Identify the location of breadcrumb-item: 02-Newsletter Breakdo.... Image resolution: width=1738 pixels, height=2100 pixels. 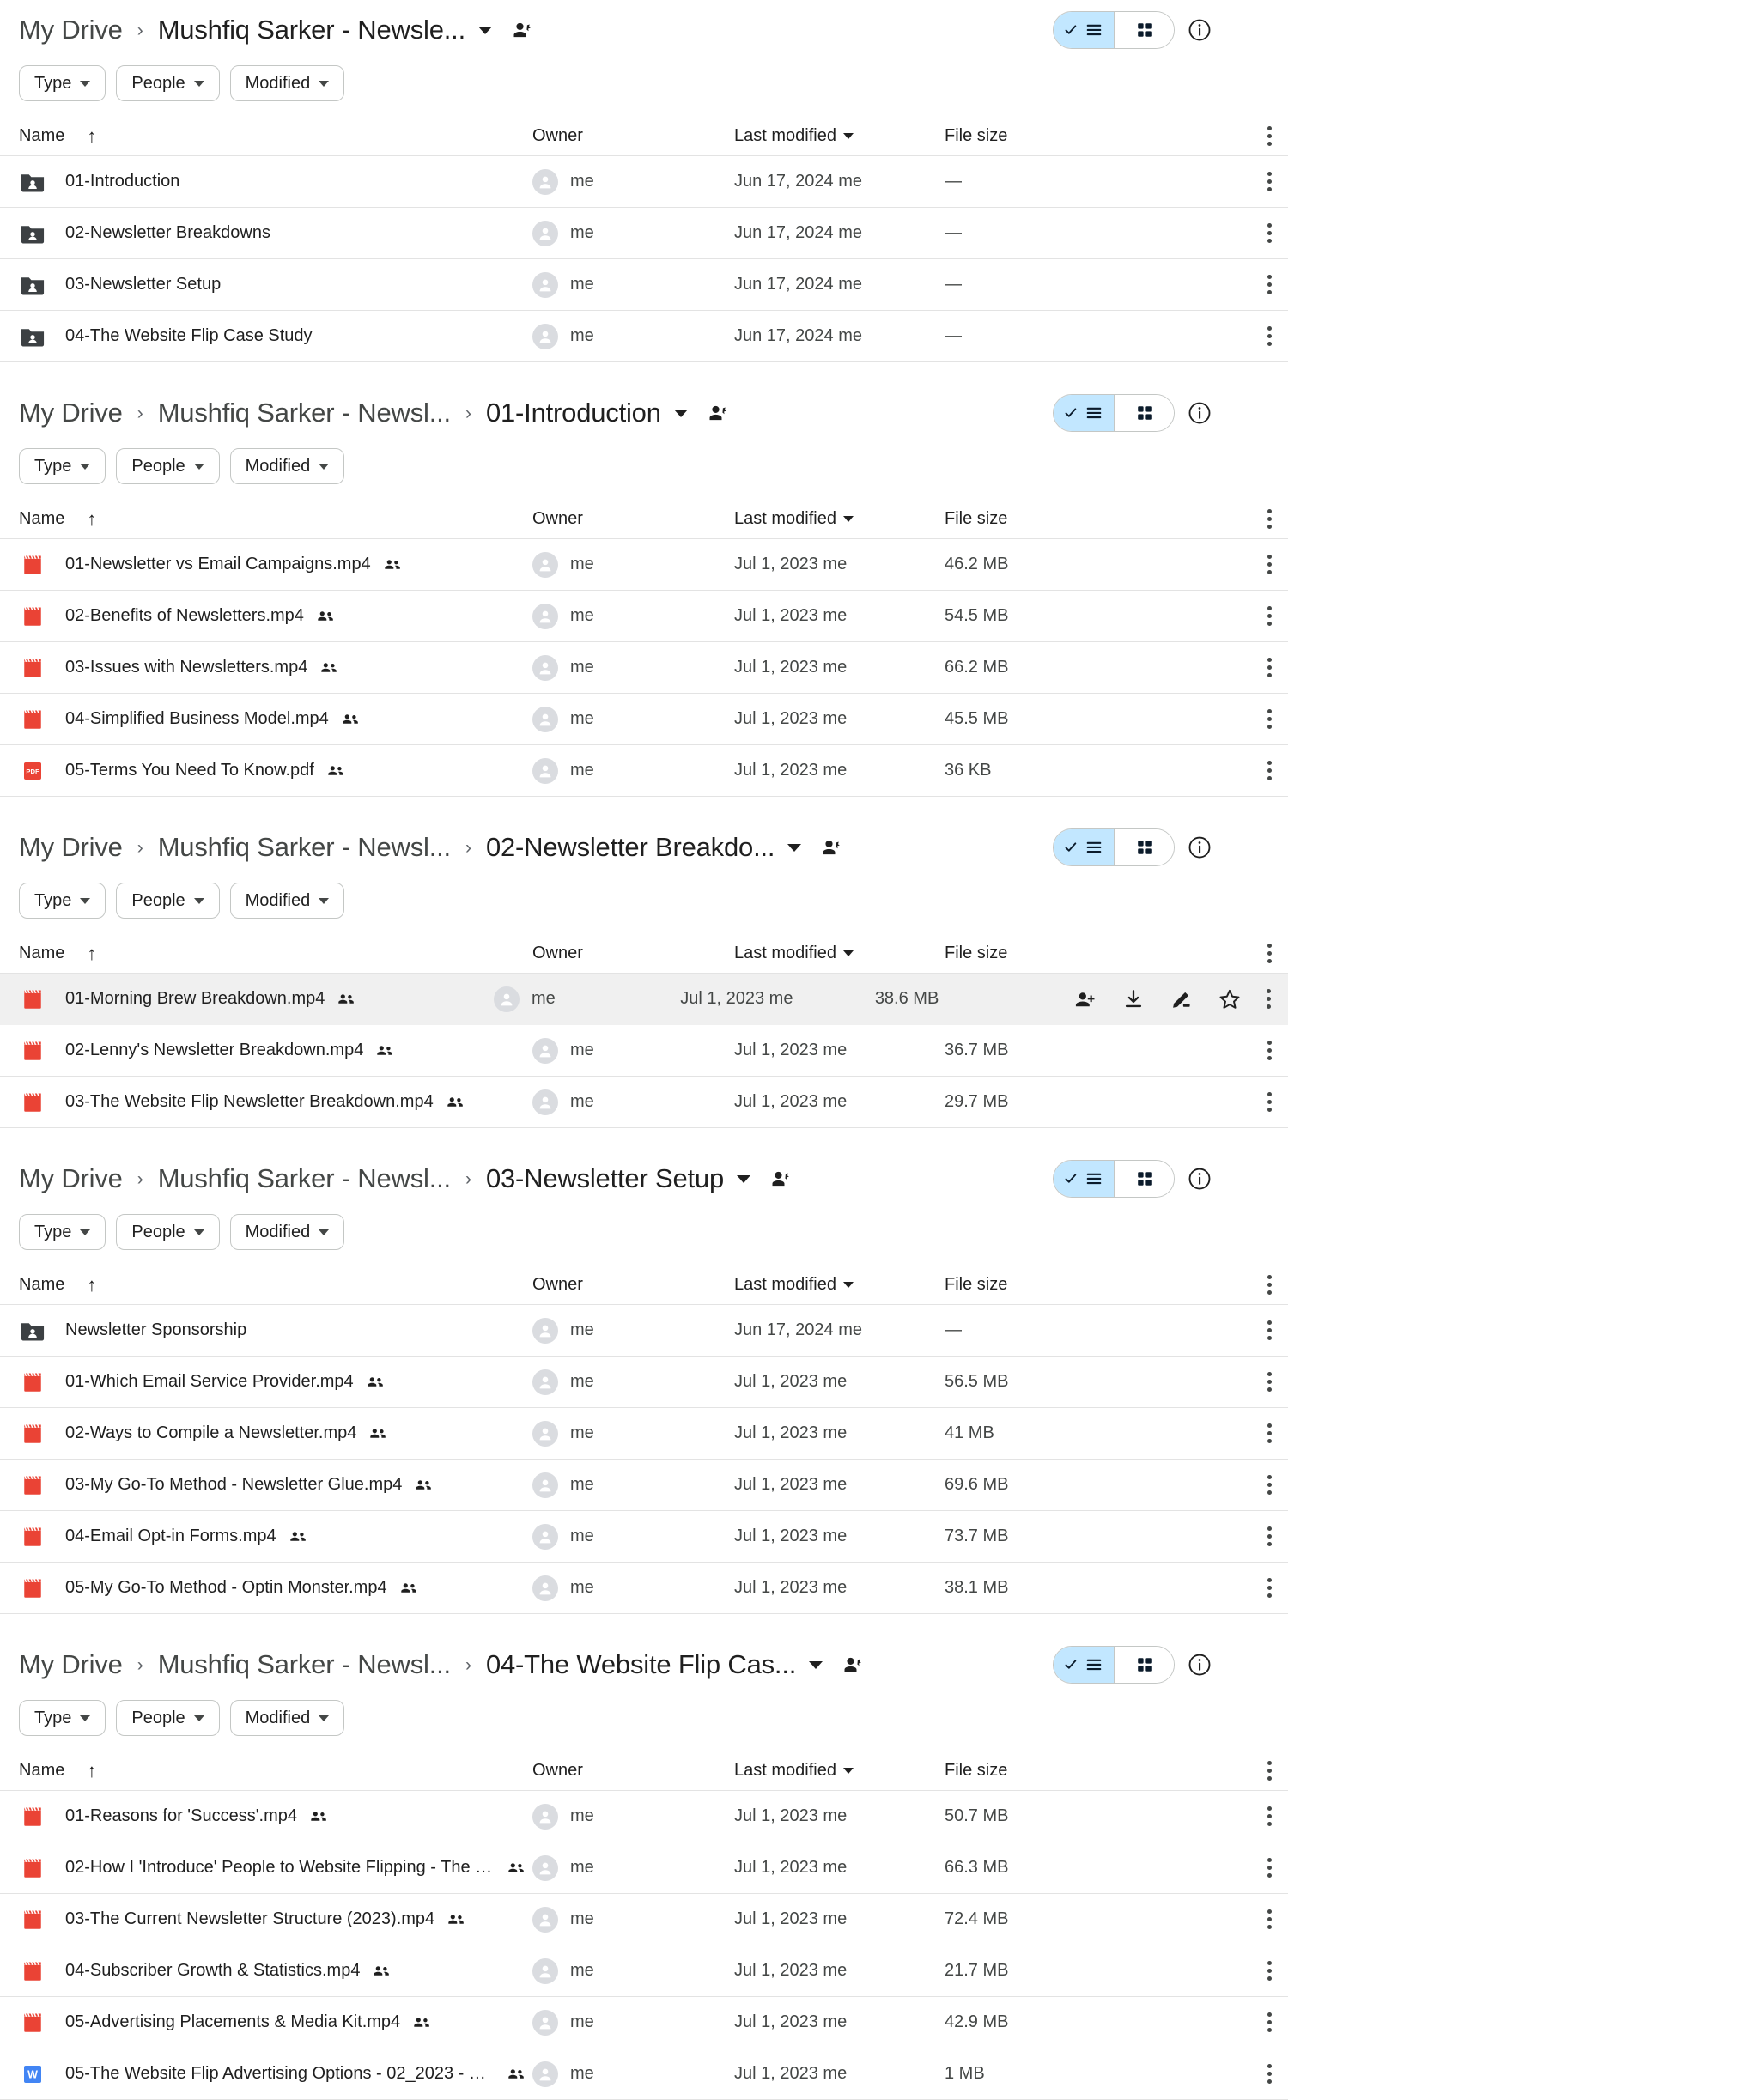
(630, 847).